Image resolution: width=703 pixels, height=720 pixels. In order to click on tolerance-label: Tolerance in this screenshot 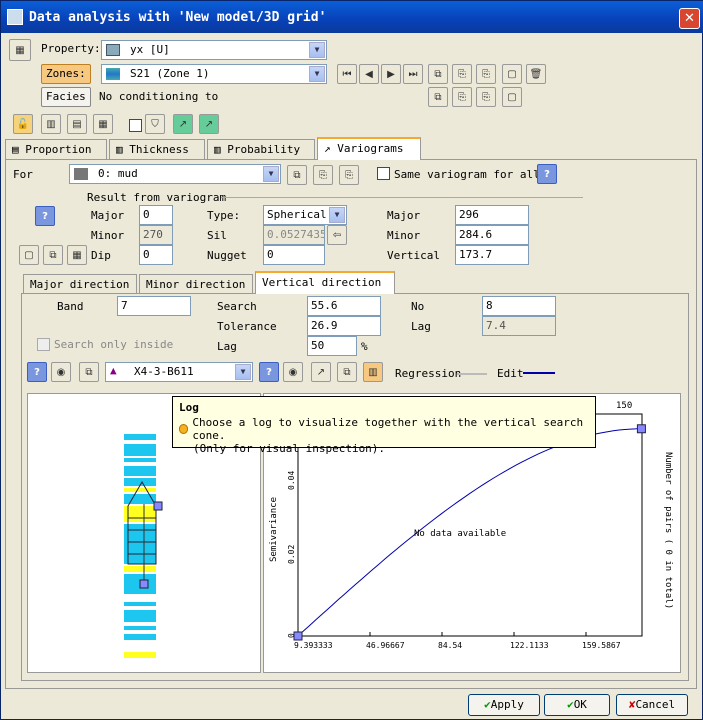, I will do `click(247, 326)`.